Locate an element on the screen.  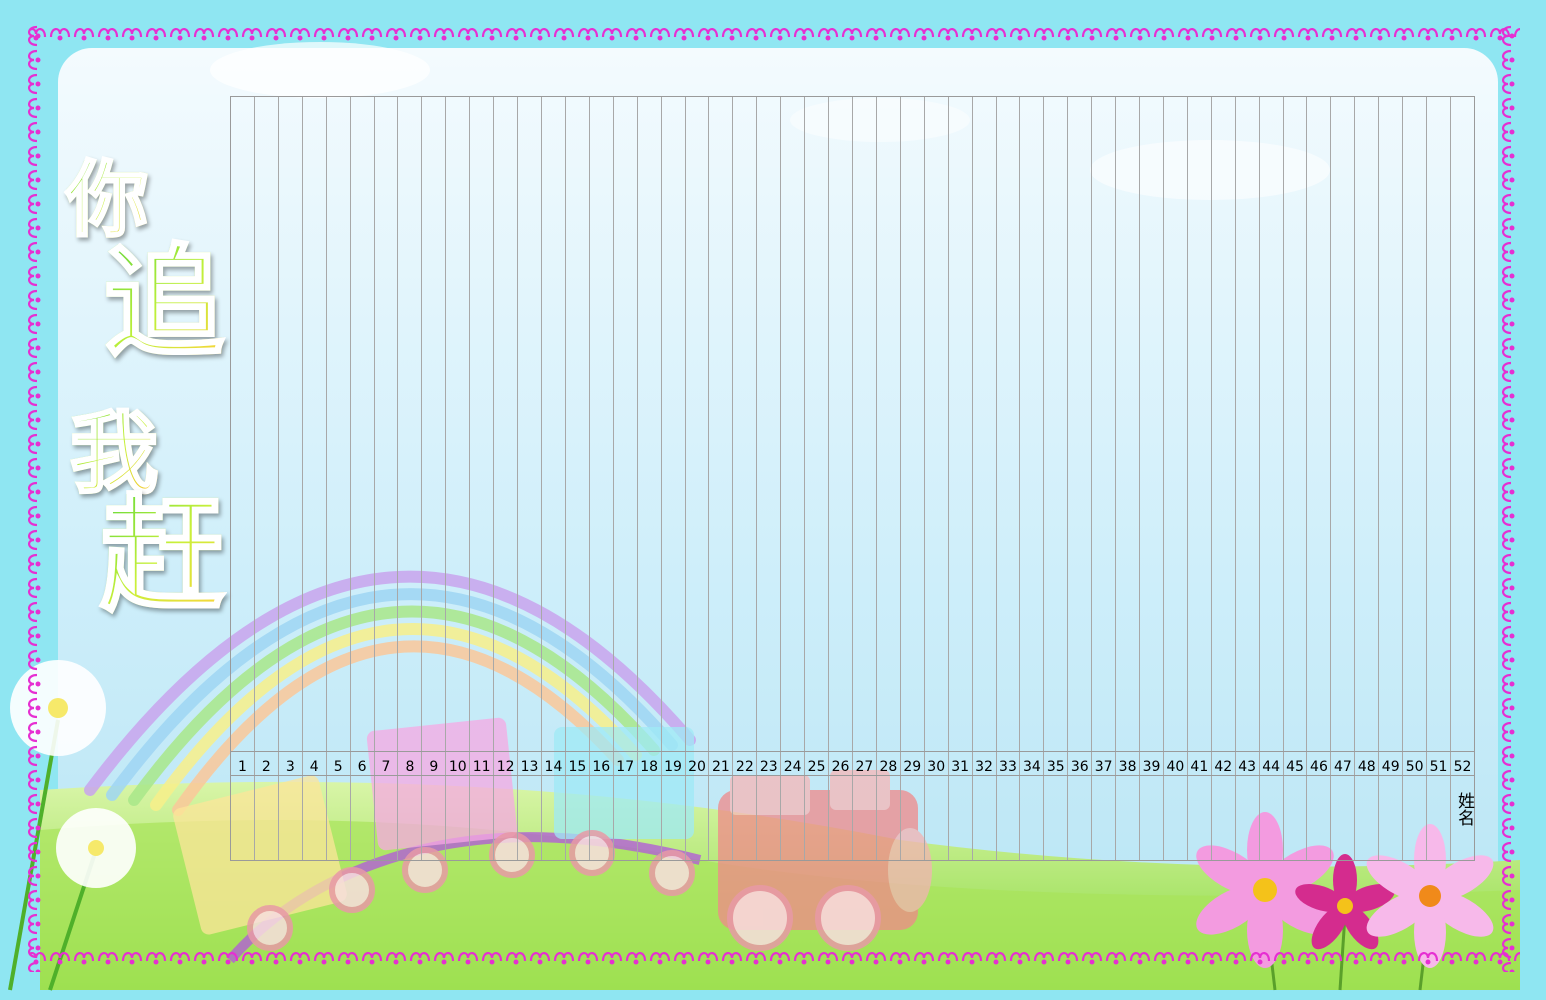
grid-column: 12 is located at coordinates (506, 478).